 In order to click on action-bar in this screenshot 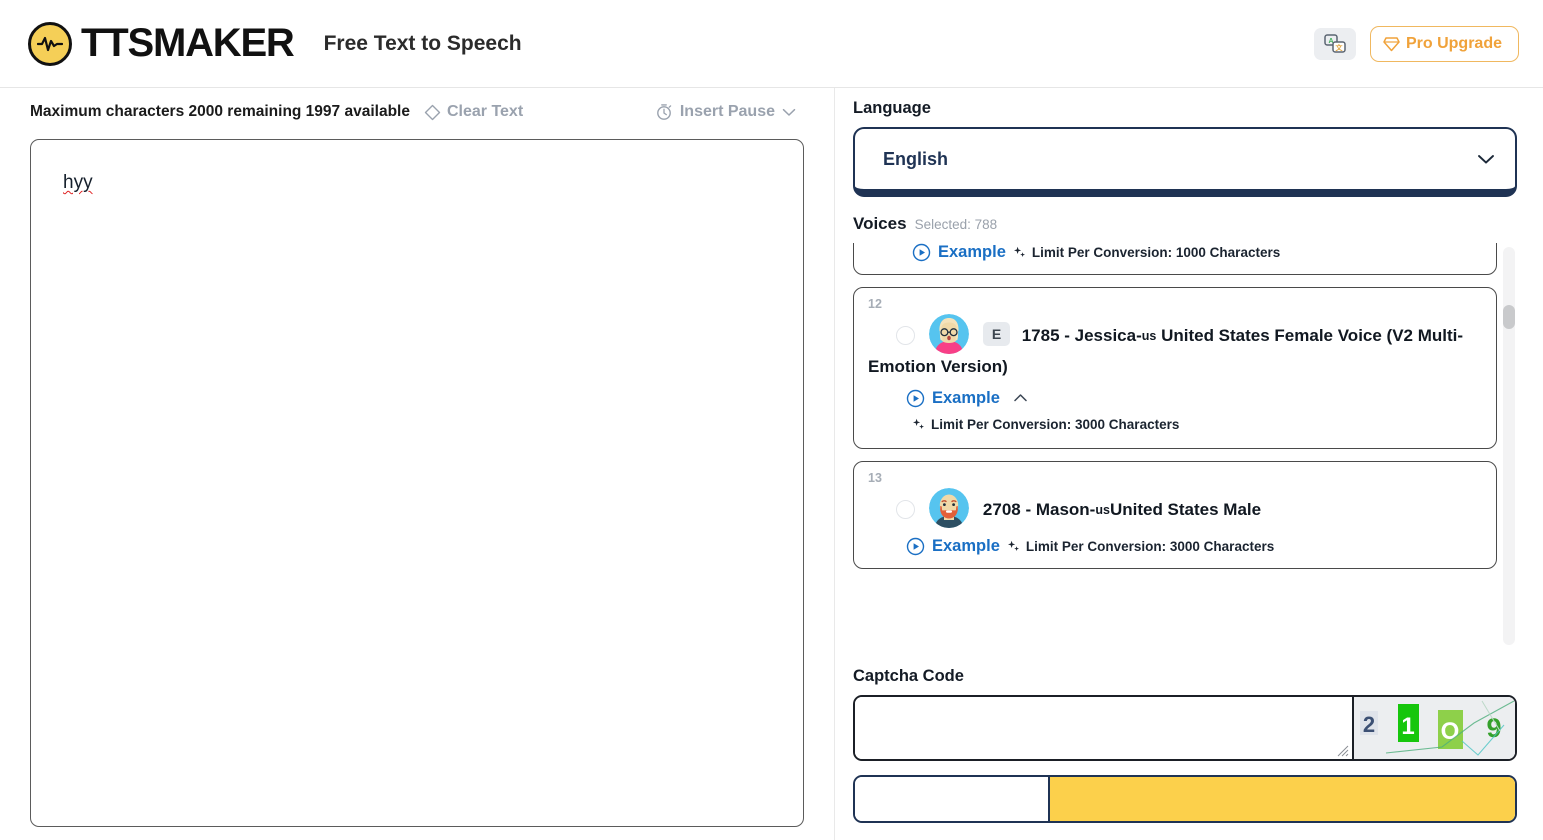, I will do `click(1185, 799)`.